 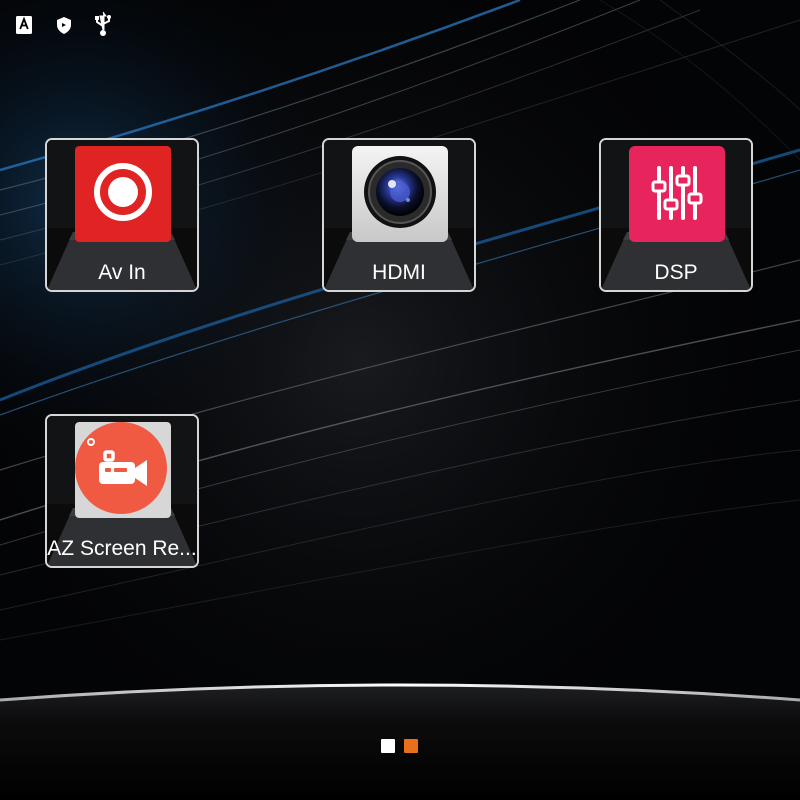 I want to click on app-label: DSP, so click(x=676, y=272).